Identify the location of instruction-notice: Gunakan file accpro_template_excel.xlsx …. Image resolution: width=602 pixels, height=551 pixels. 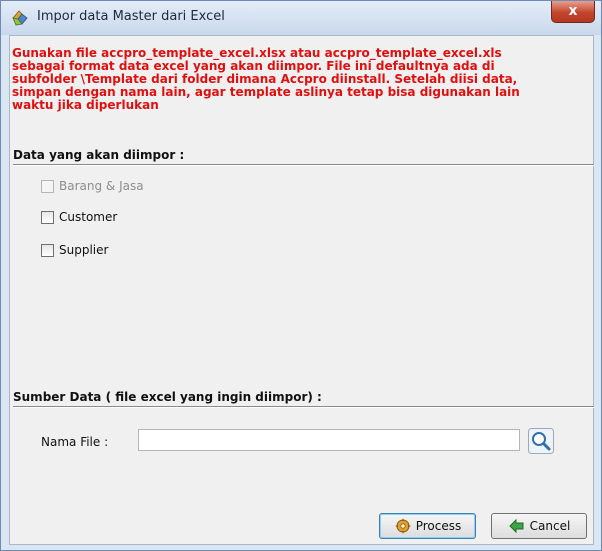
(266, 79).